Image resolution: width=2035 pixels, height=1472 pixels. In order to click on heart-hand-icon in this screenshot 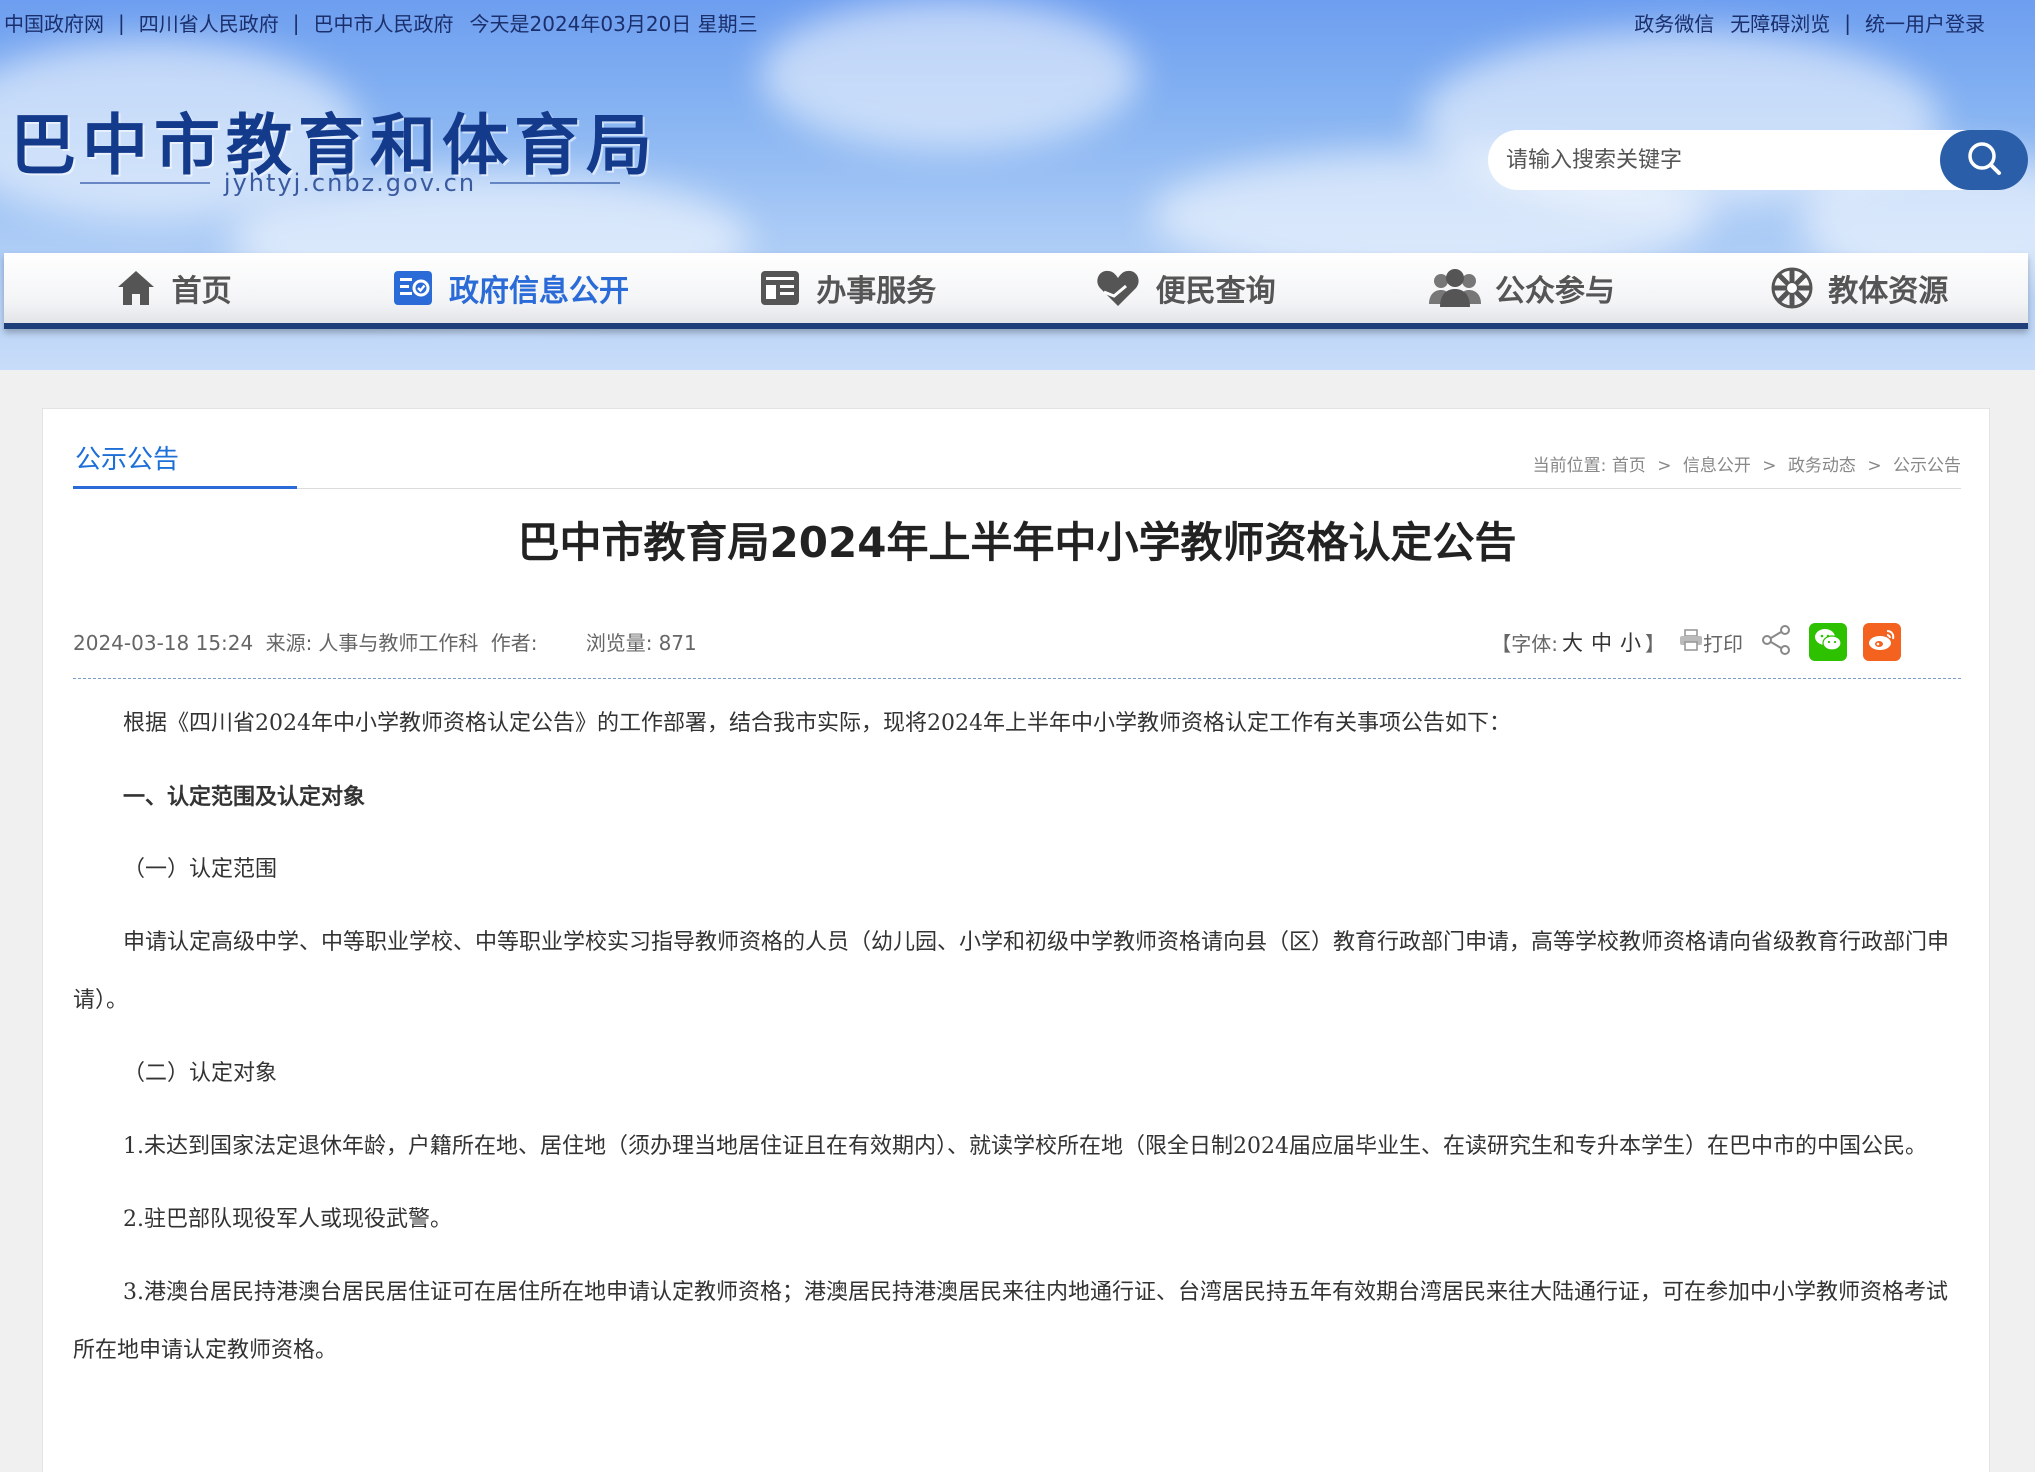, I will do `click(1118, 288)`.